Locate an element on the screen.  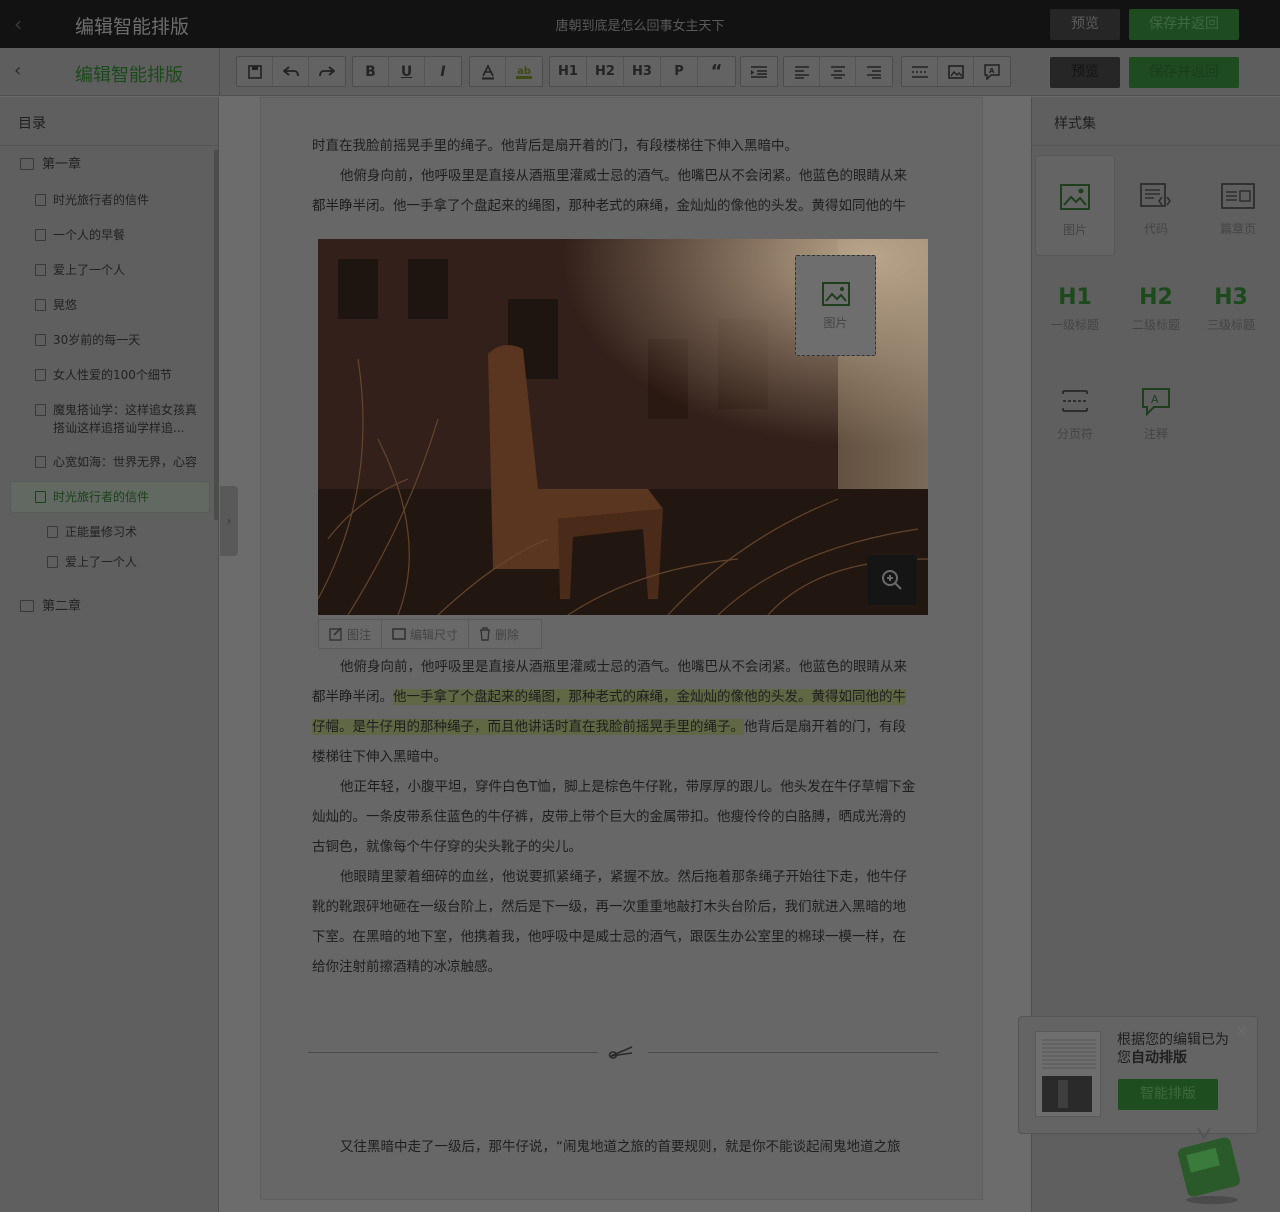
save-return-button: 保存并返回 is located at coordinates (1184, 24).